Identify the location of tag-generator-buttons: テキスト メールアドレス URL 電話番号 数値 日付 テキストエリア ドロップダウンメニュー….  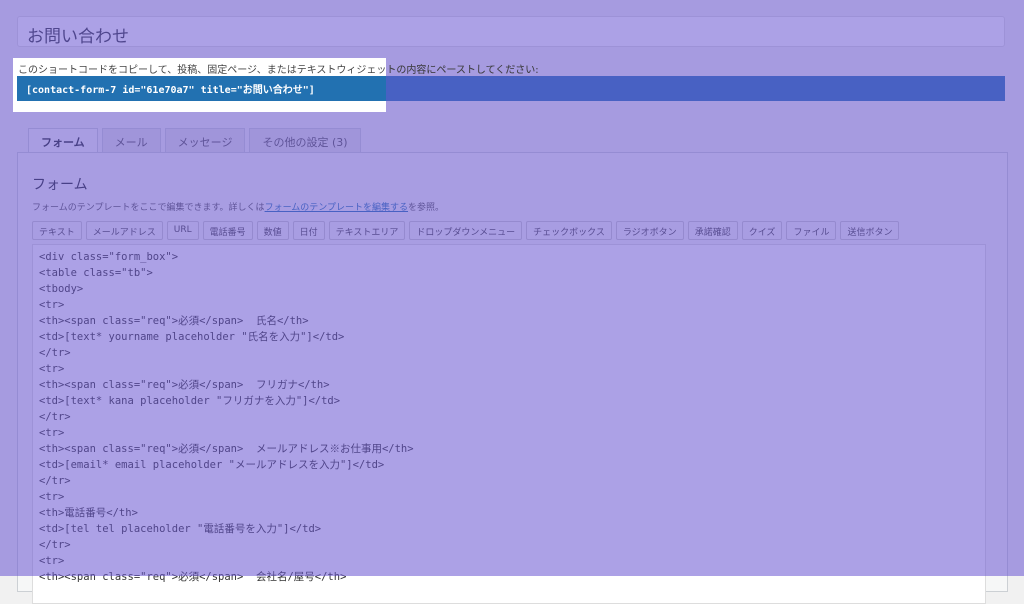
(466, 230).